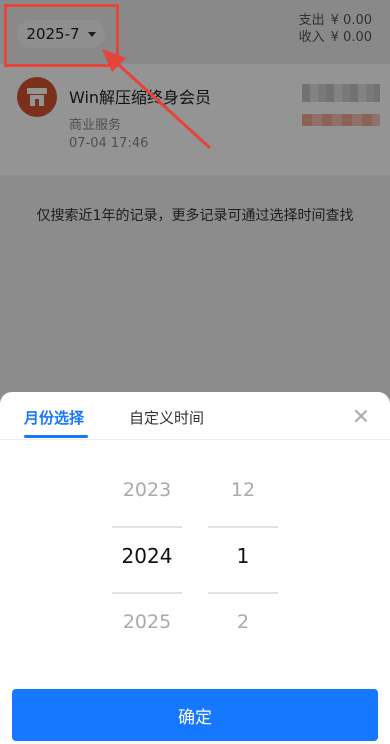 The image size is (390, 744). I want to click on month-wheel: 12 1 2, so click(243, 560).